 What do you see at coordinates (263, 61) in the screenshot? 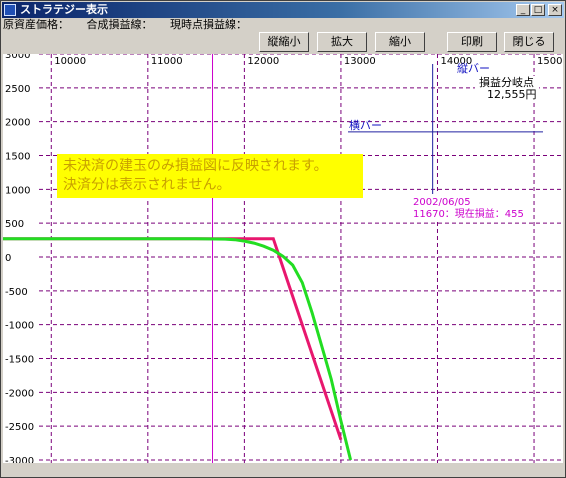
I see `x-tick-label: 12000` at bounding box center [263, 61].